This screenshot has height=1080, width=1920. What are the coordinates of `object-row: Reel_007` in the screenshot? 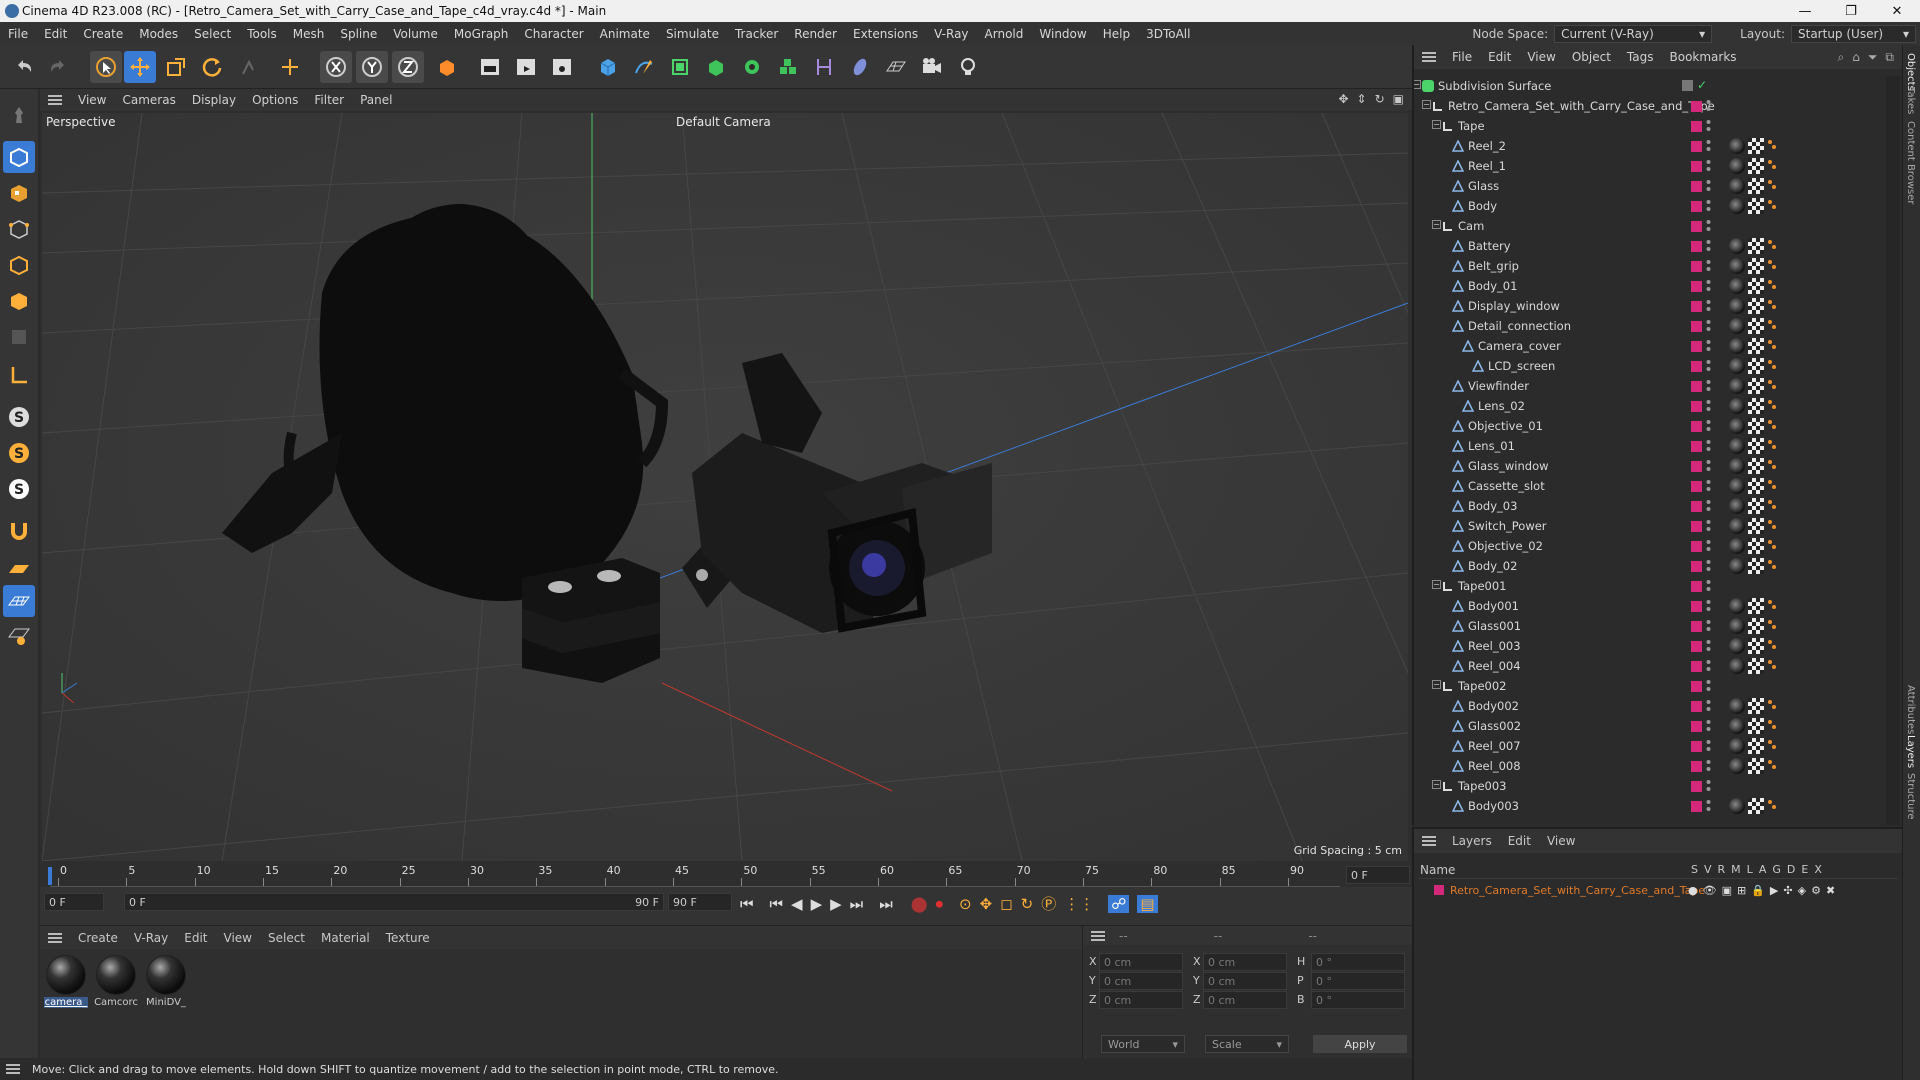 It's located at (1649, 746).